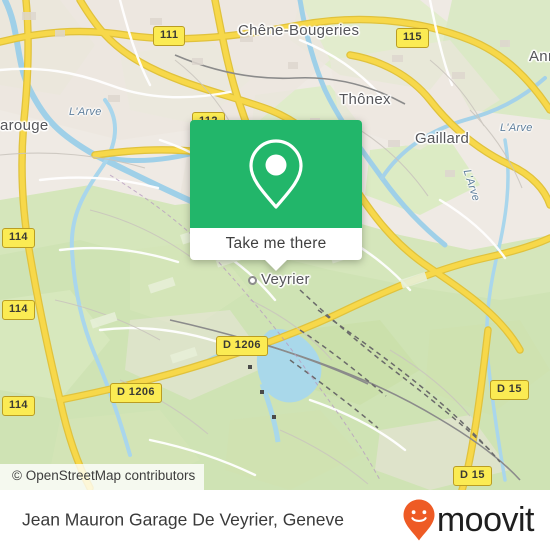 This screenshot has width=550, height=550. I want to click on page-title: Jean Mauron Garage De Veyrier, Geneve, so click(183, 519).